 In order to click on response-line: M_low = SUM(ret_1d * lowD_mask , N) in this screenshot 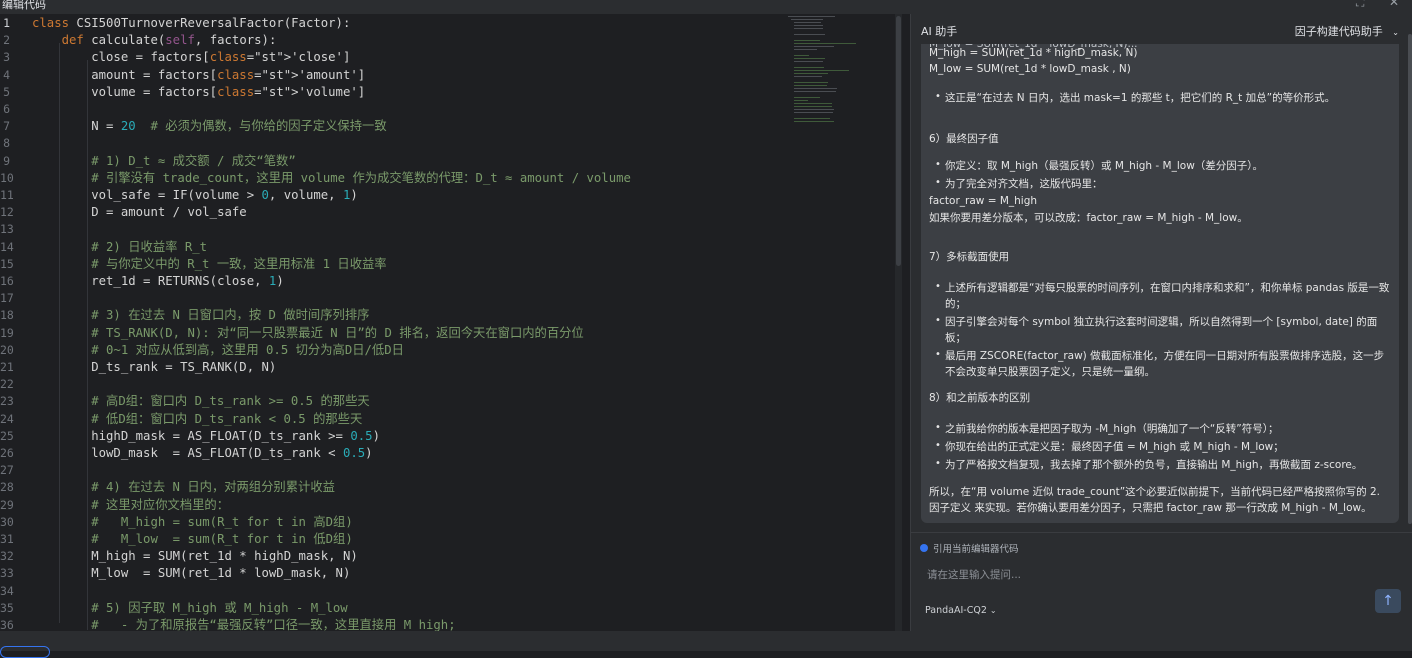, I will do `click(1030, 69)`.